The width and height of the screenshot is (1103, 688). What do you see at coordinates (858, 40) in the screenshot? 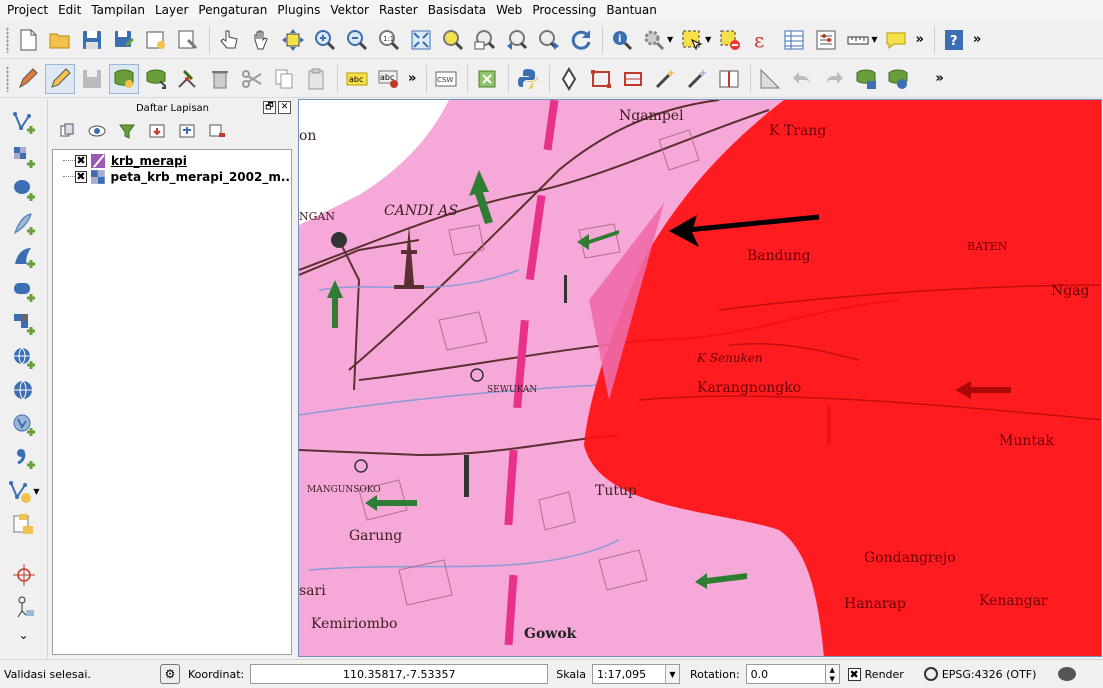
I see `measure-line-button` at bounding box center [858, 40].